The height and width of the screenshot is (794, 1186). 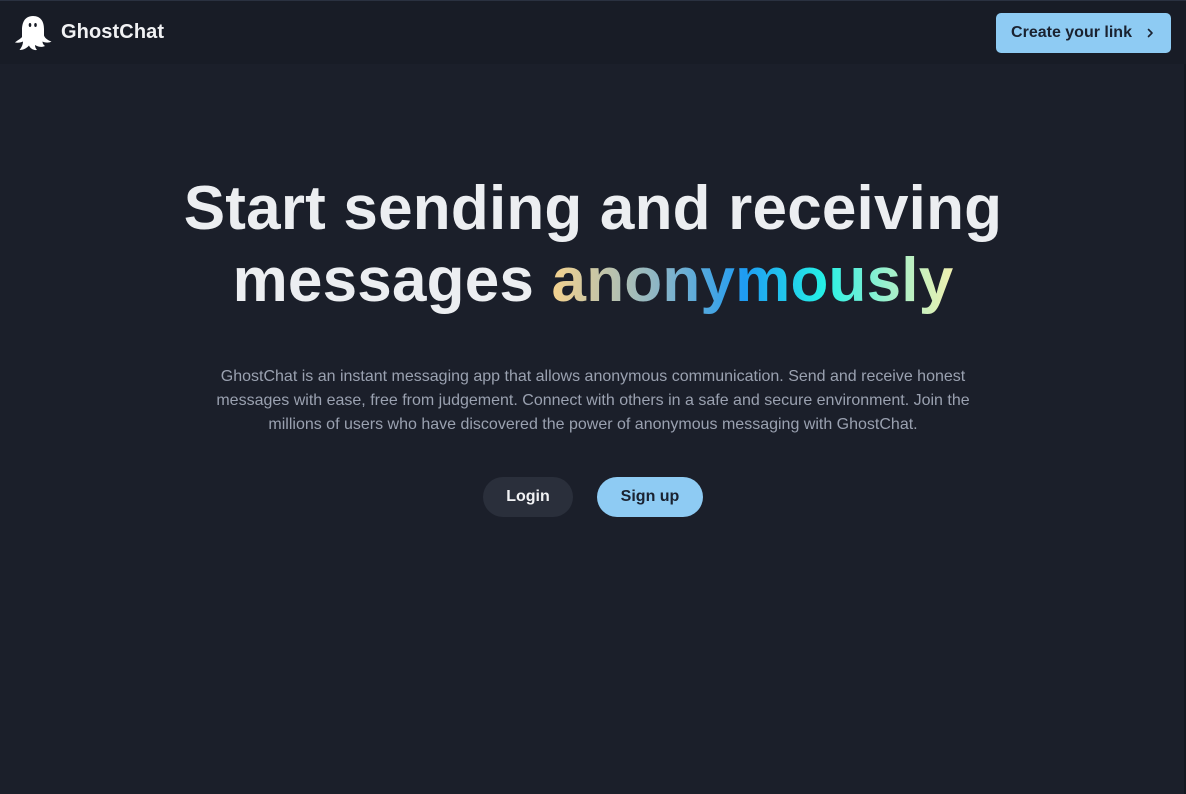 I want to click on create-link-button: Create your link, so click(x=1083, y=32).